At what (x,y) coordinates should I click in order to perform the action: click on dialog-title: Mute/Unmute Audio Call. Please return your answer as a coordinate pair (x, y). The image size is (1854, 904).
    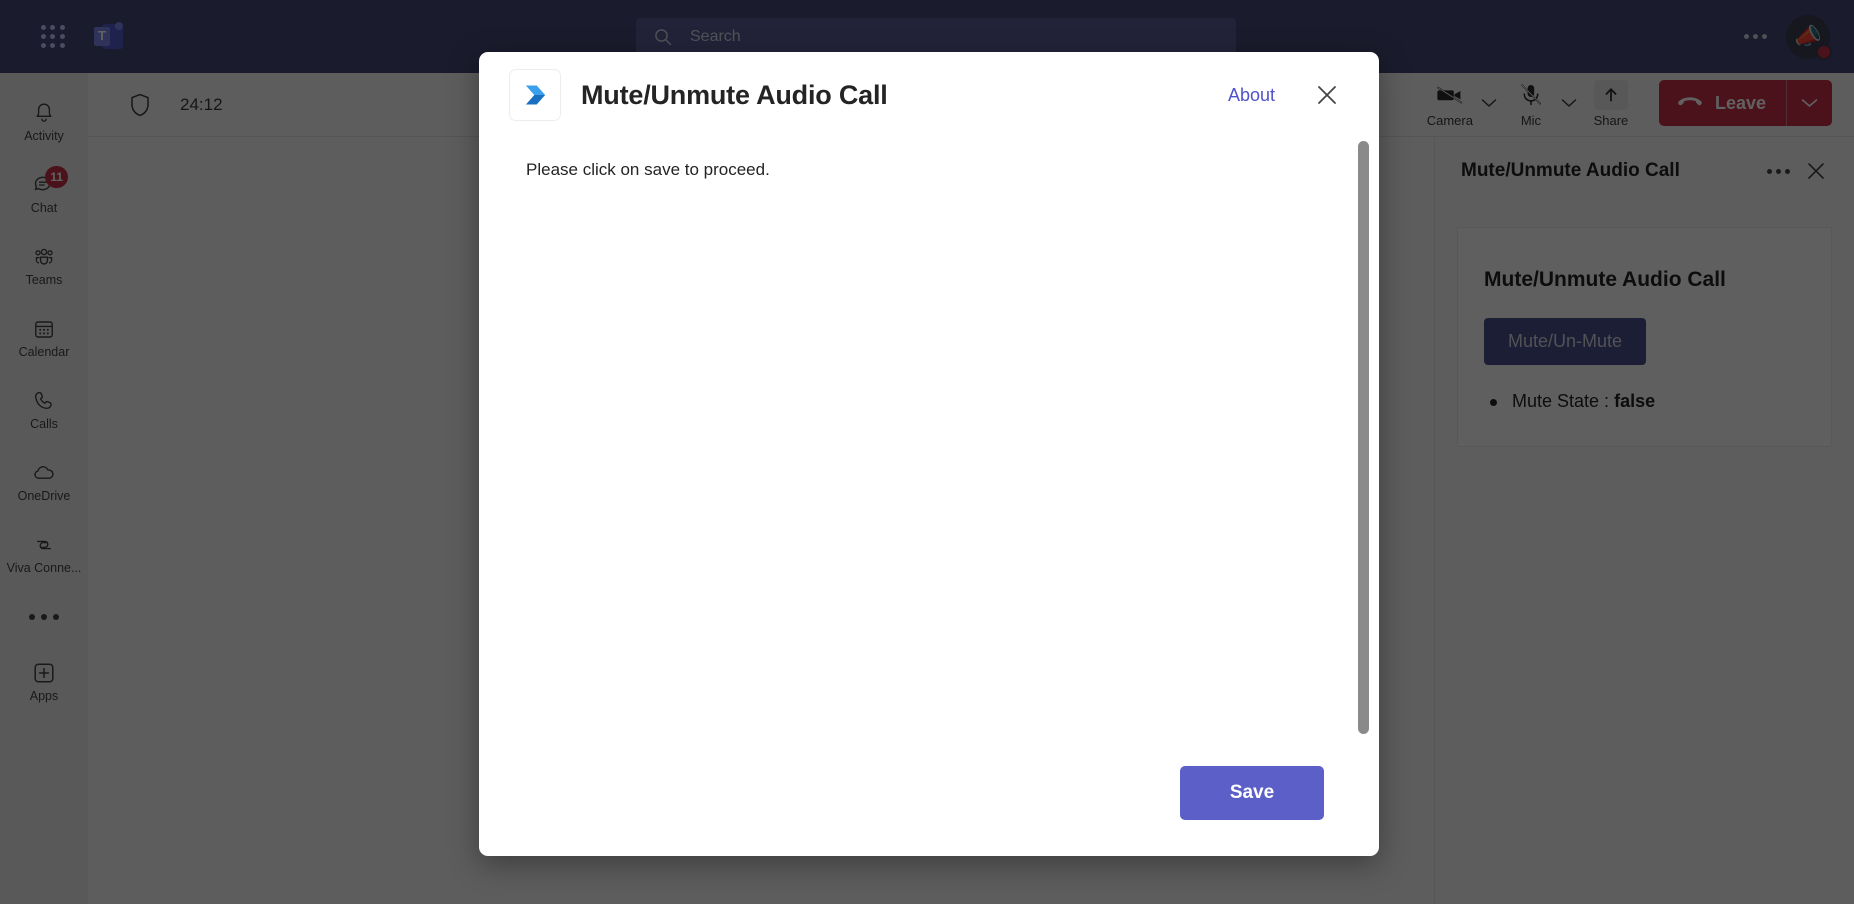
    Looking at the image, I should click on (734, 94).